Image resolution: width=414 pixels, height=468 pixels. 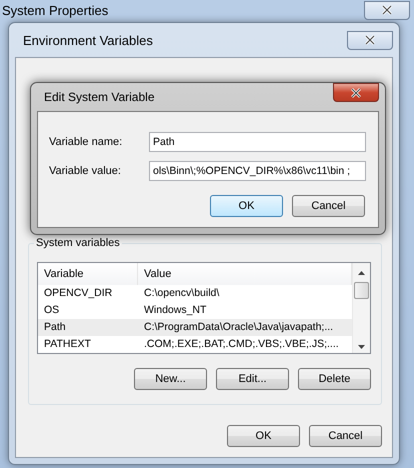 I want to click on dialog-title: Environment Variables, so click(x=88, y=40).